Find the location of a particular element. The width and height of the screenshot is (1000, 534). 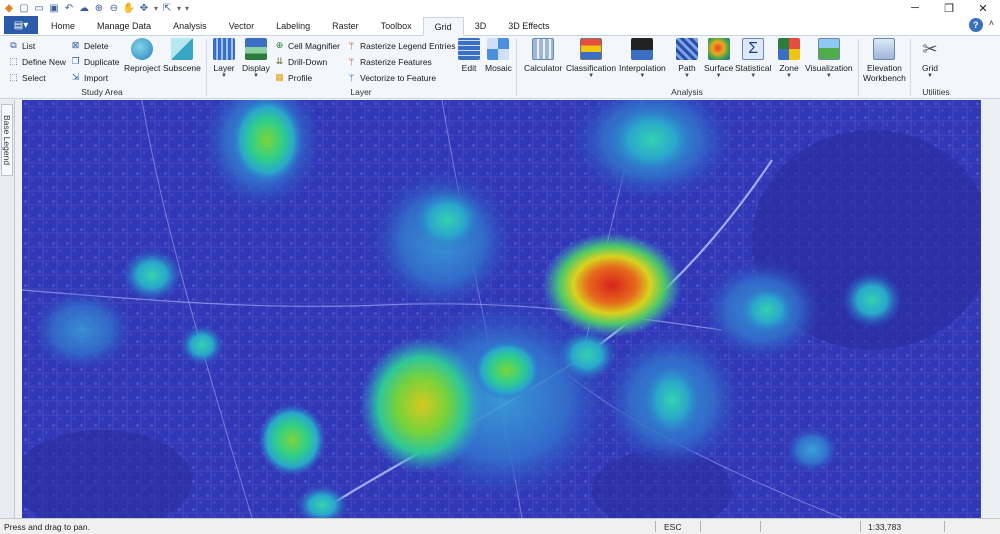

list-button: ⧉ List is located at coordinates (21, 45).